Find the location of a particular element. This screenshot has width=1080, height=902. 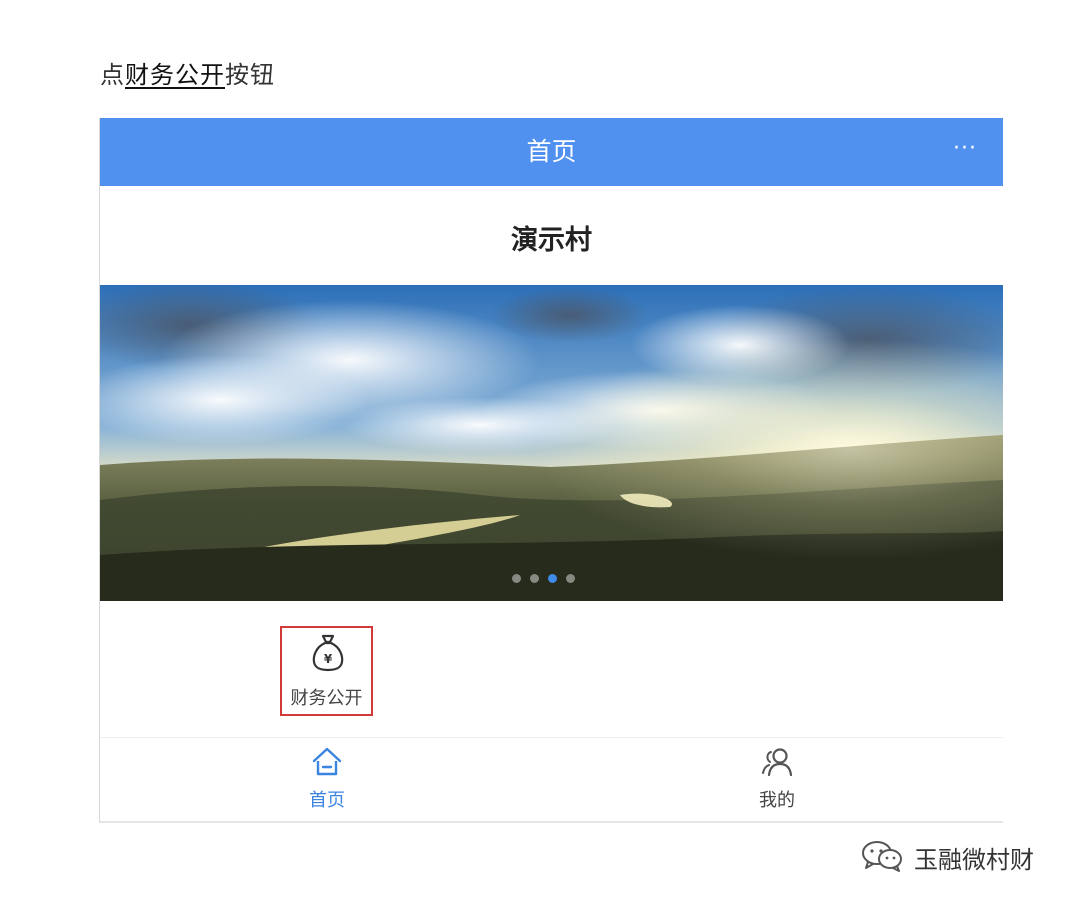

tab-mine: 我的 is located at coordinates (777, 779).